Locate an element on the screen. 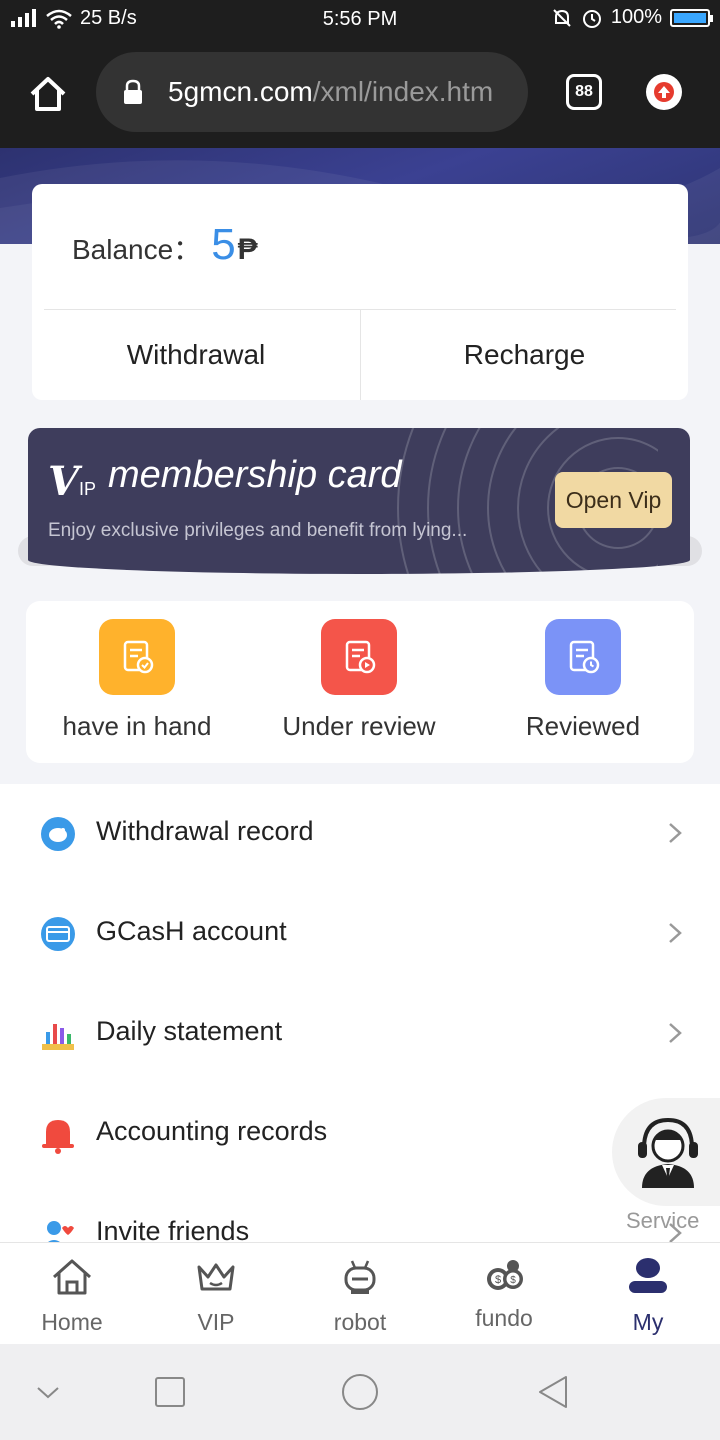  upload-button is located at coordinates (664, 92).